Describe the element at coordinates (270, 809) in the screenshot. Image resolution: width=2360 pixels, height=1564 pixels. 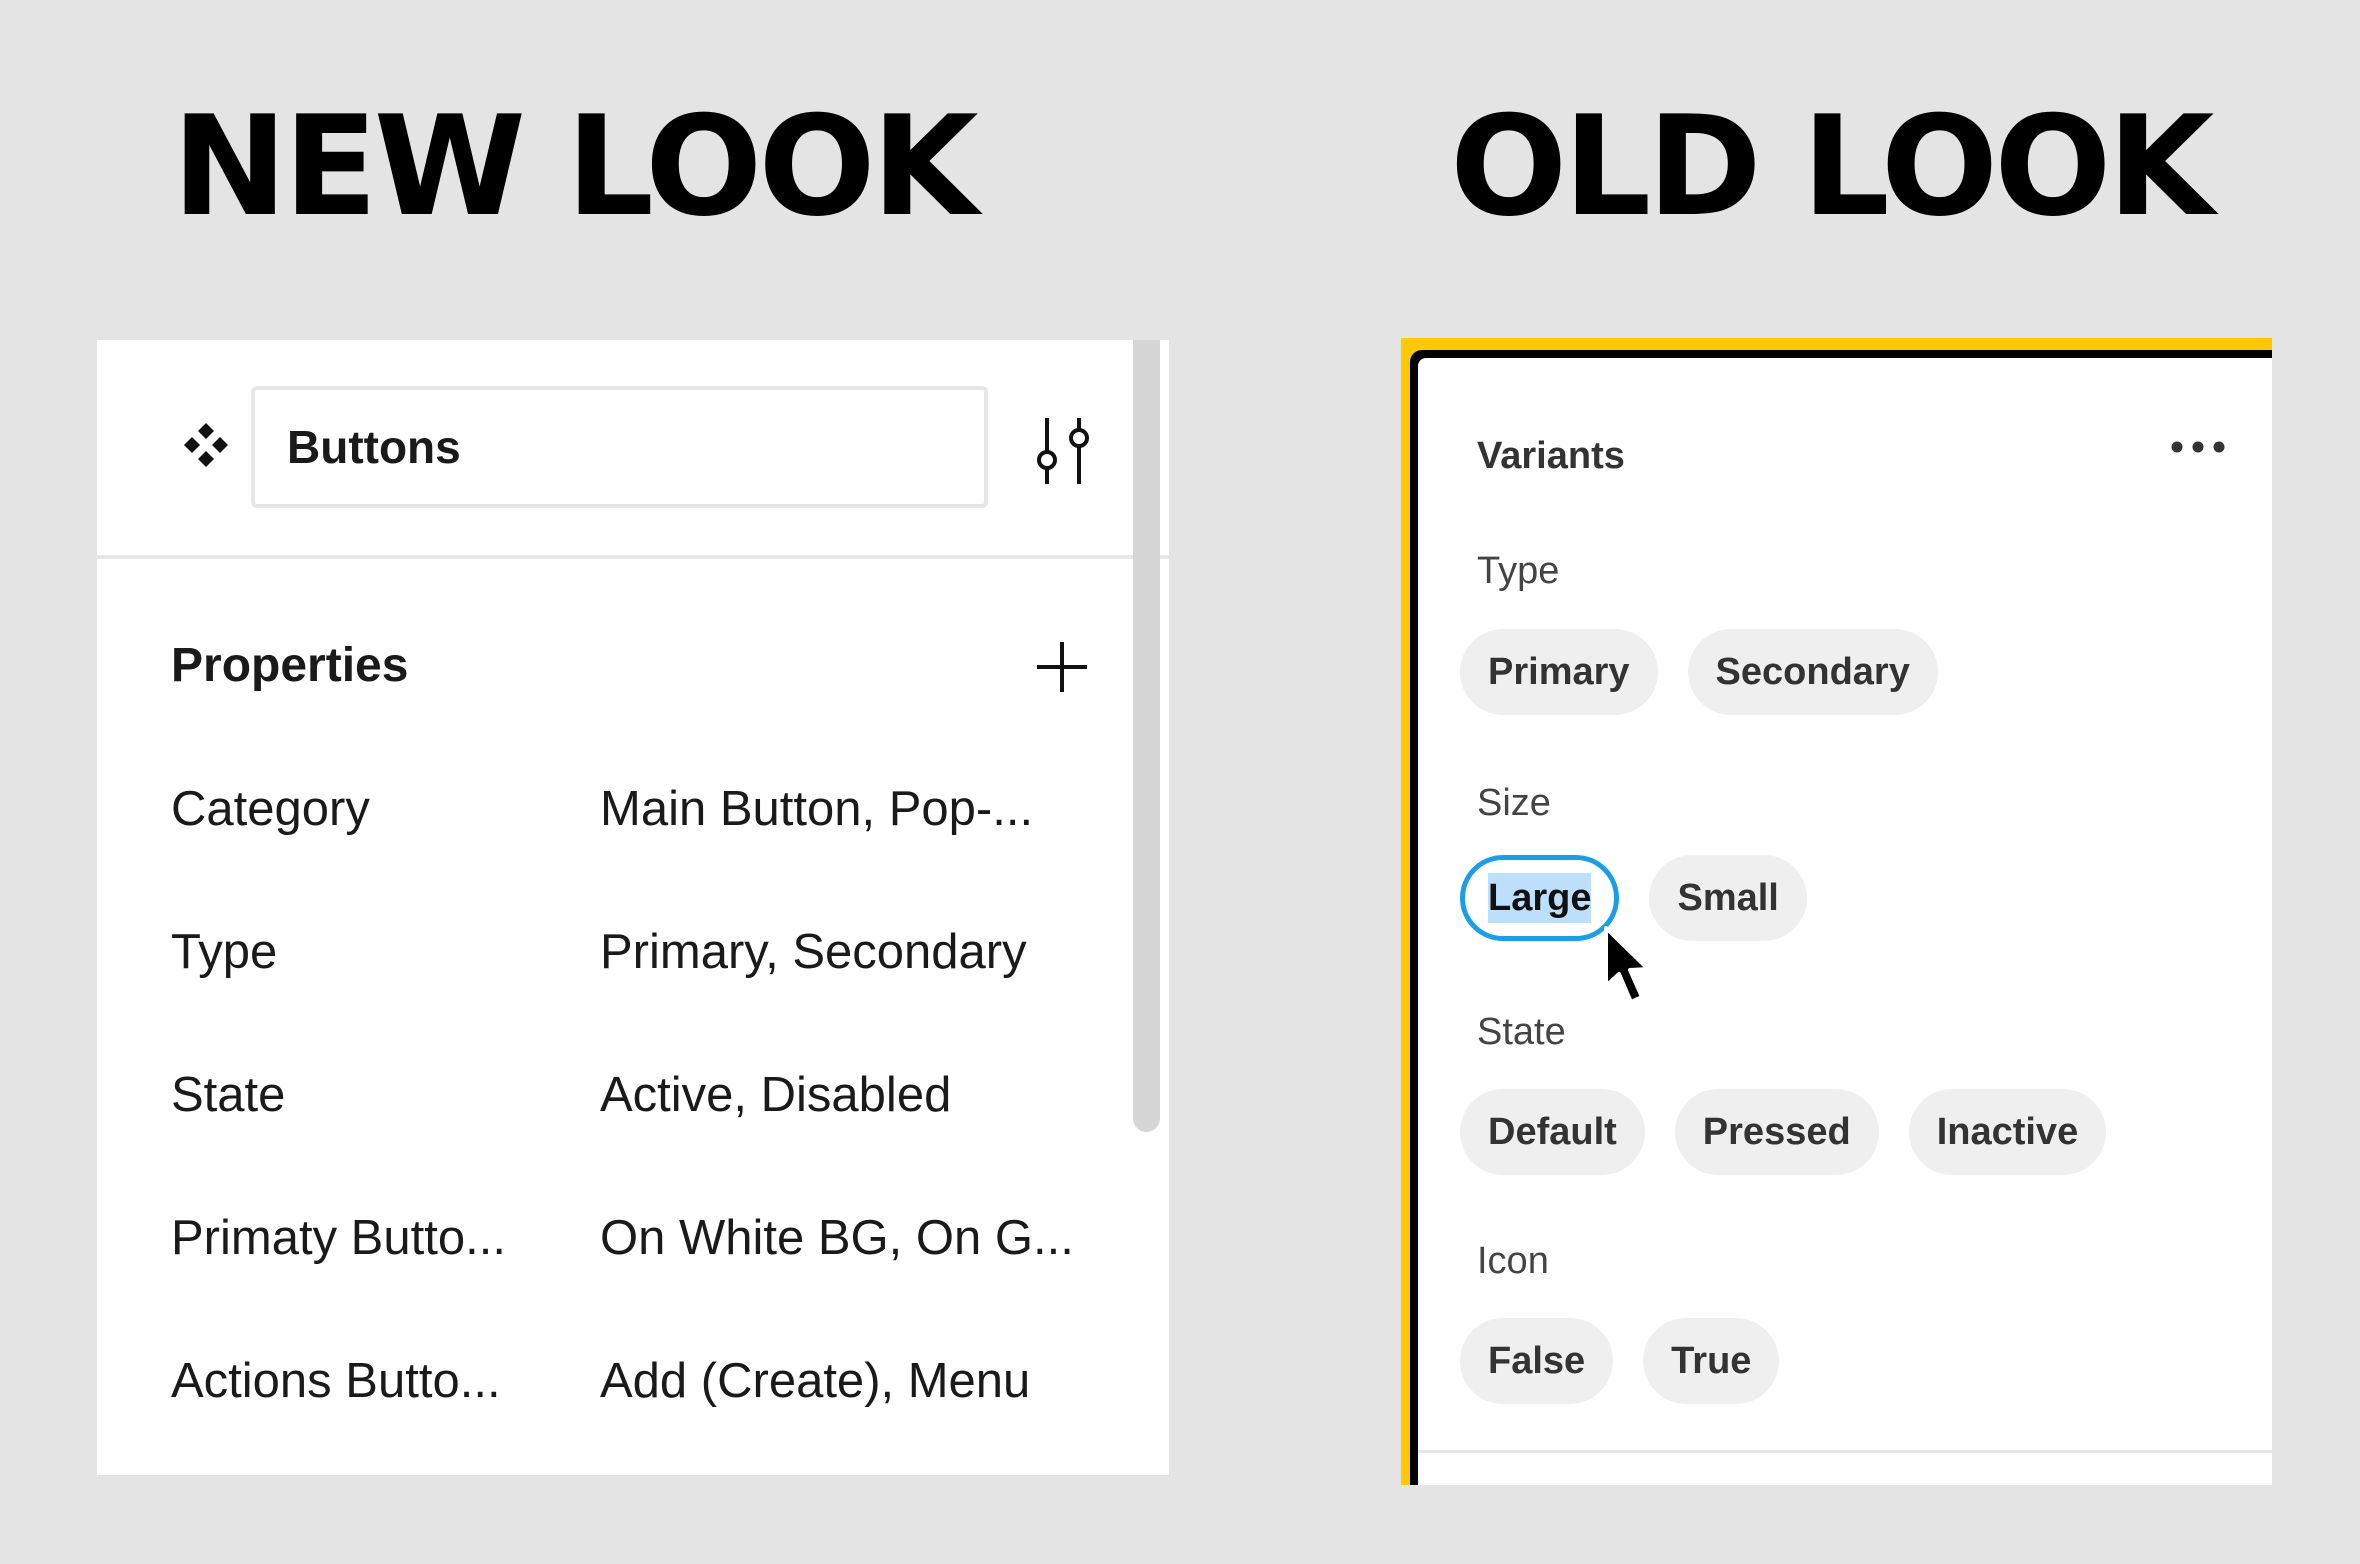
I see `property-label: Category` at that location.